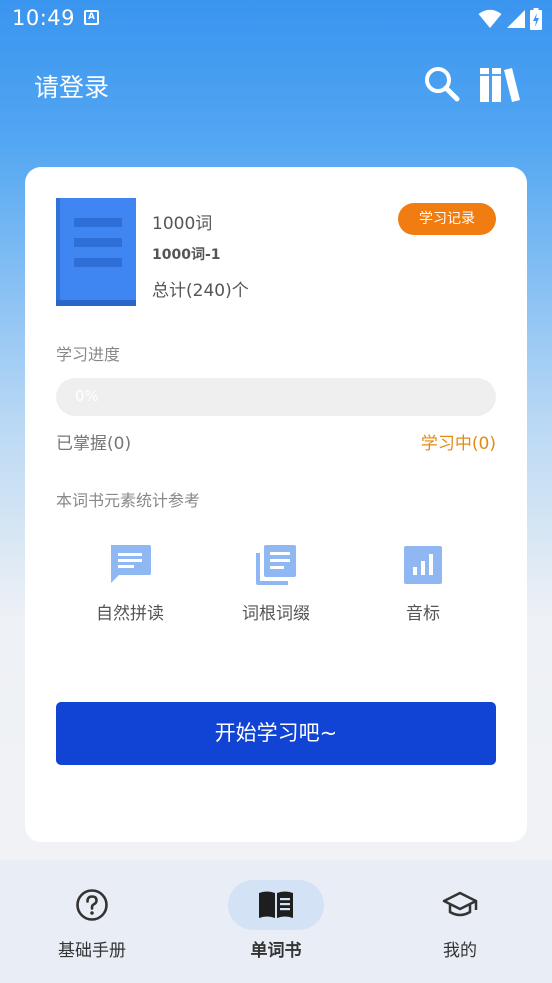  What do you see at coordinates (423, 565) in the screenshot?
I see `bar-chart-icon` at bounding box center [423, 565].